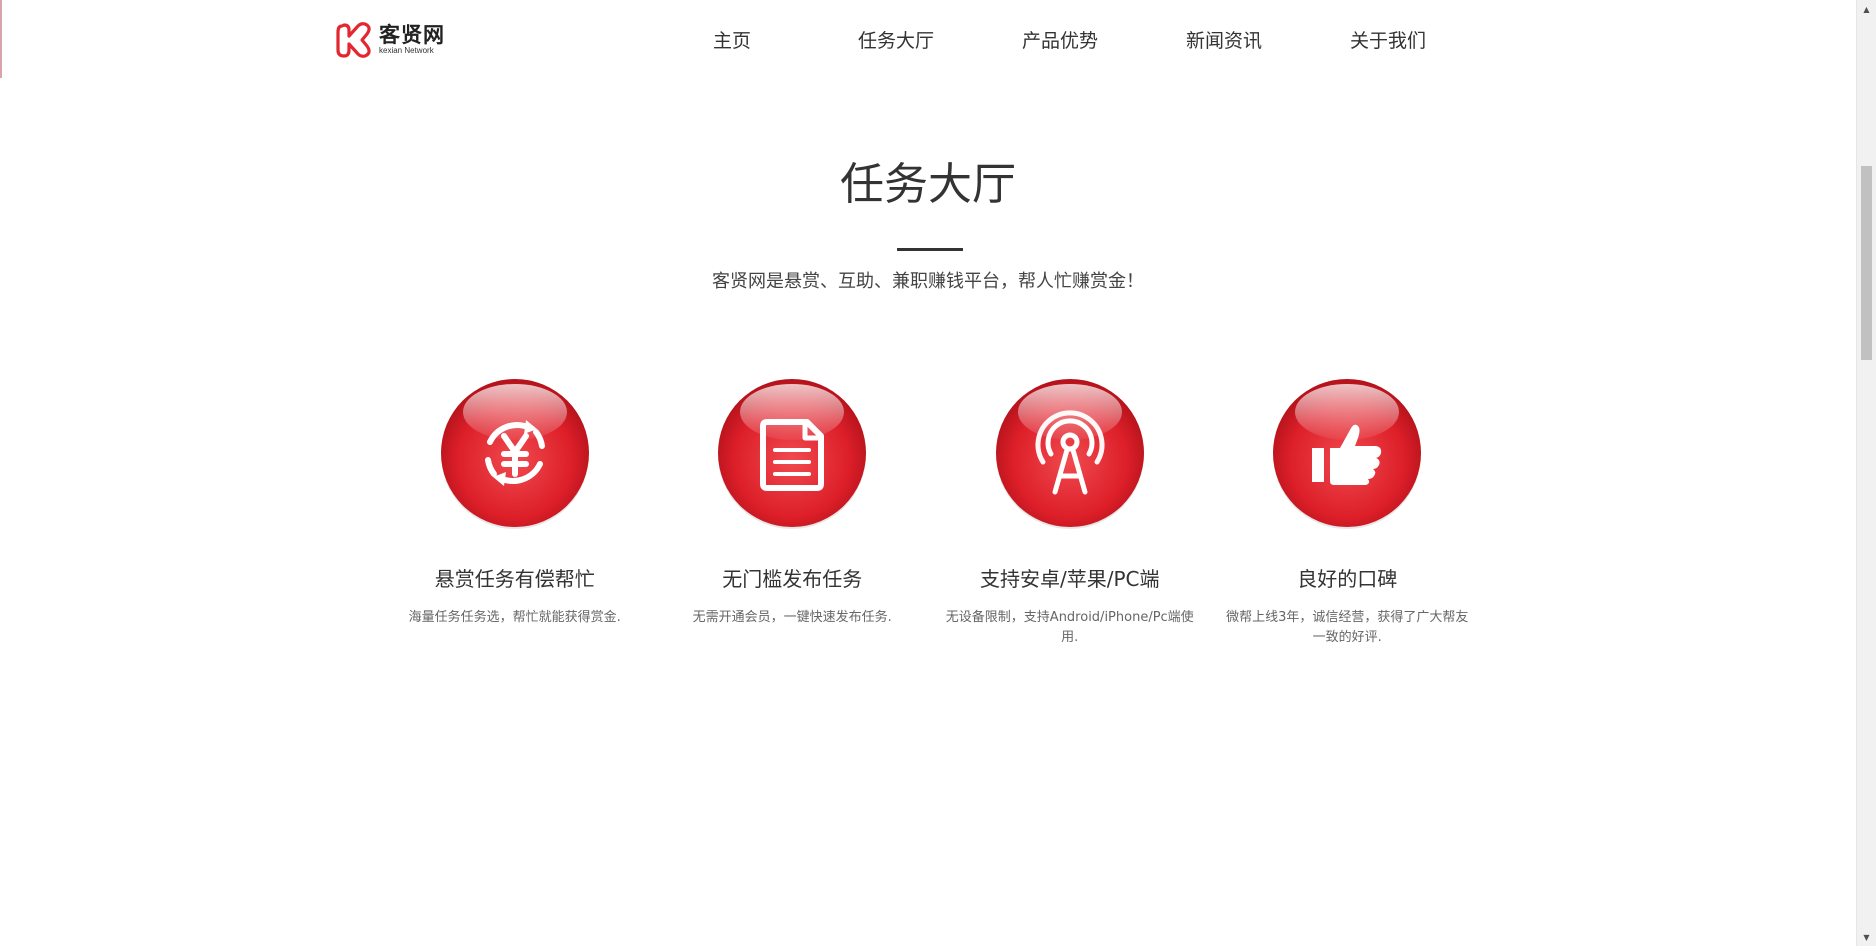 The width and height of the screenshot is (1876, 946). Describe the element at coordinates (1347, 579) in the screenshot. I see `feature-title: 良好的口碑` at that location.